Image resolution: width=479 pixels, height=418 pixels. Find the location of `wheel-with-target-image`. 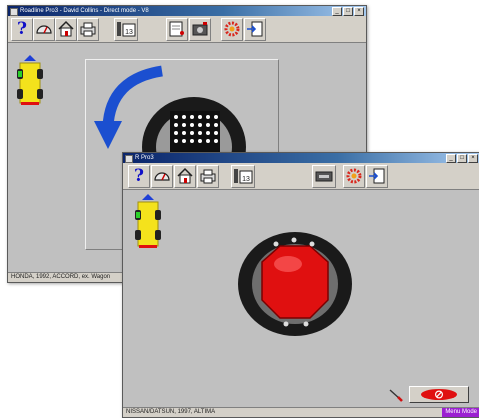

wheel-with-target-image is located at coordinates (194, 127).